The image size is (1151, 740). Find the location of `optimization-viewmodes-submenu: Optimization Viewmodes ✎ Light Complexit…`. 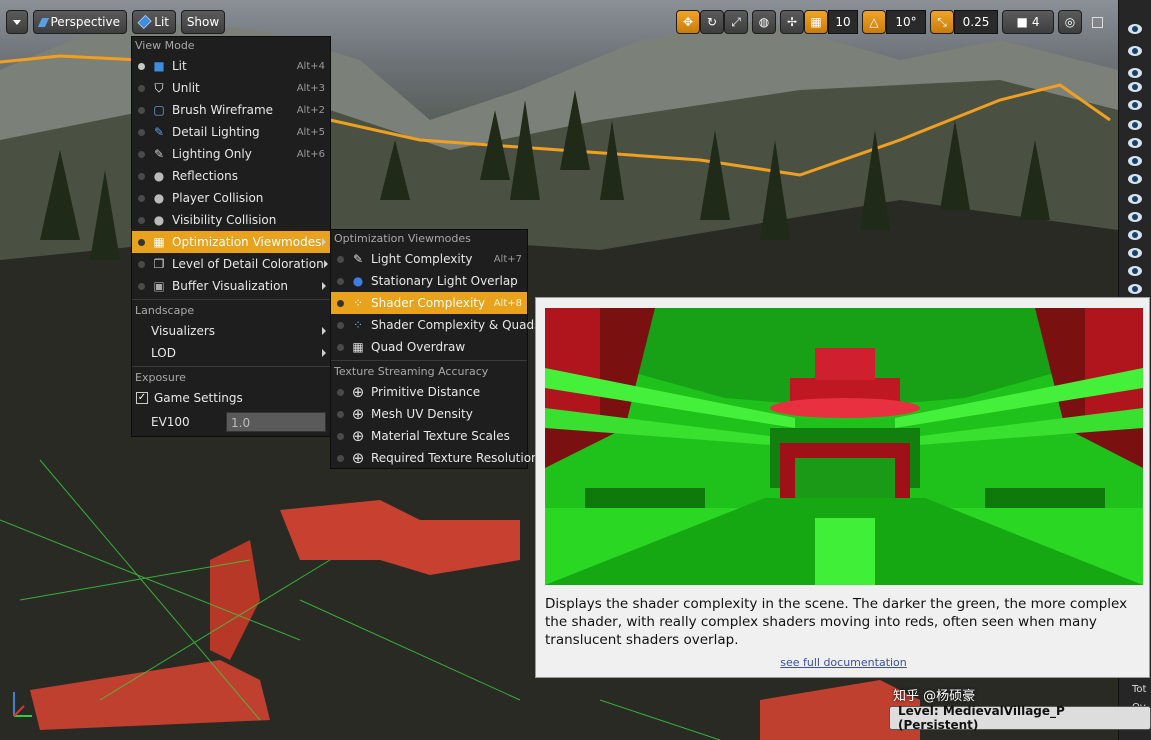

optimization-viewmodes-submenu: Optimization Viewmodes ✎ Light Complexit… is located at coordinates (435, 349).